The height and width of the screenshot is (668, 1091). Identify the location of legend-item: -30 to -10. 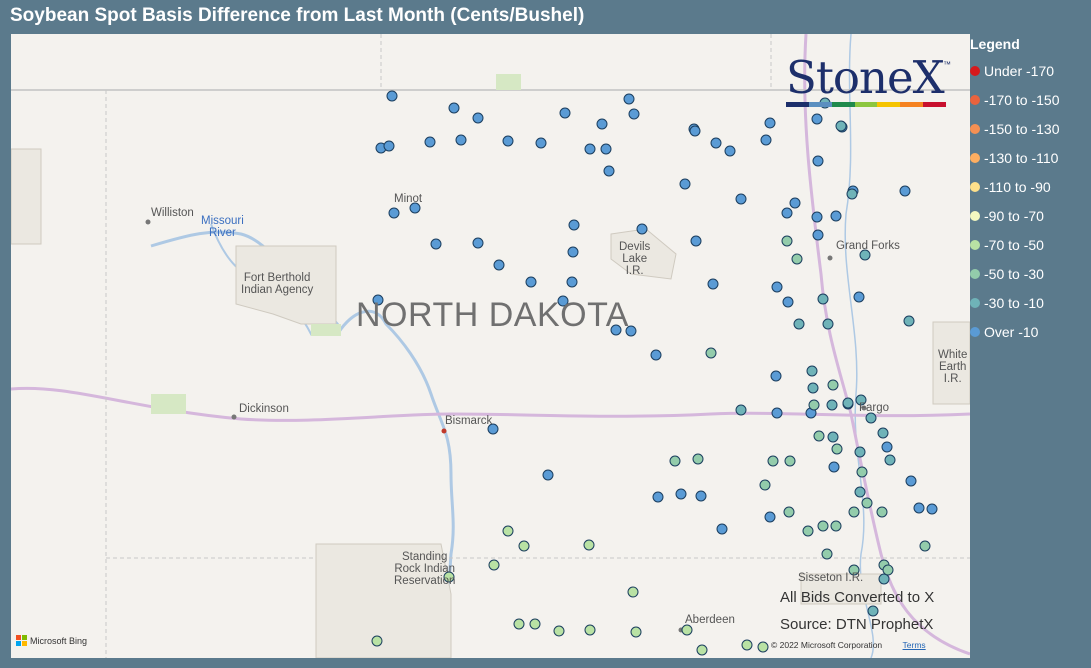
(1030, 302).